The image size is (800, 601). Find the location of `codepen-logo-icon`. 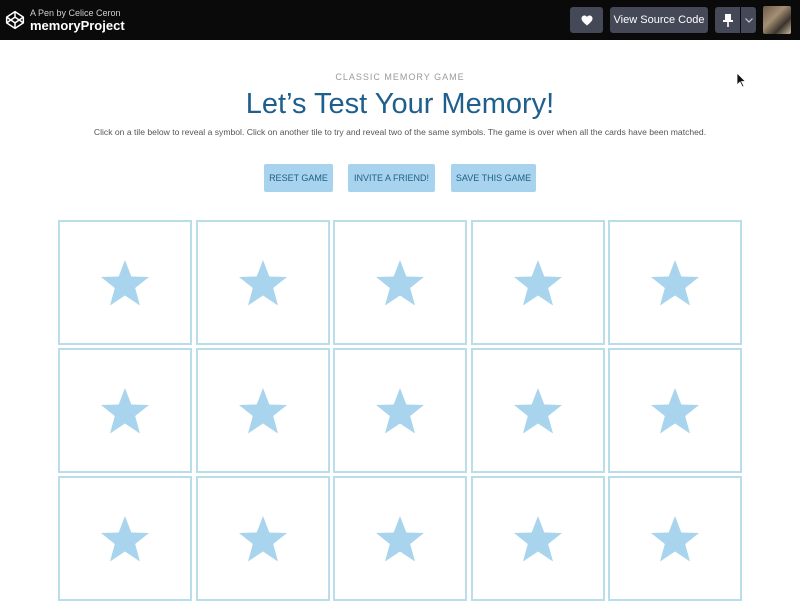

codepen-logo-icon is located at coordinates (15, 20).